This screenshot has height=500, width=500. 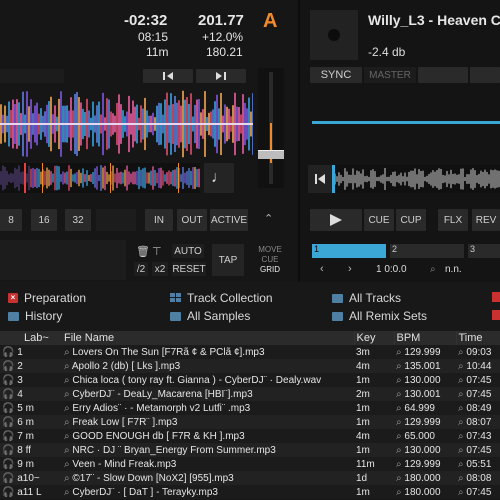 What do you see at coordinates (270, 21) in the screenshot?
I see `deck-letter: A` at bounding box center [270, 21].